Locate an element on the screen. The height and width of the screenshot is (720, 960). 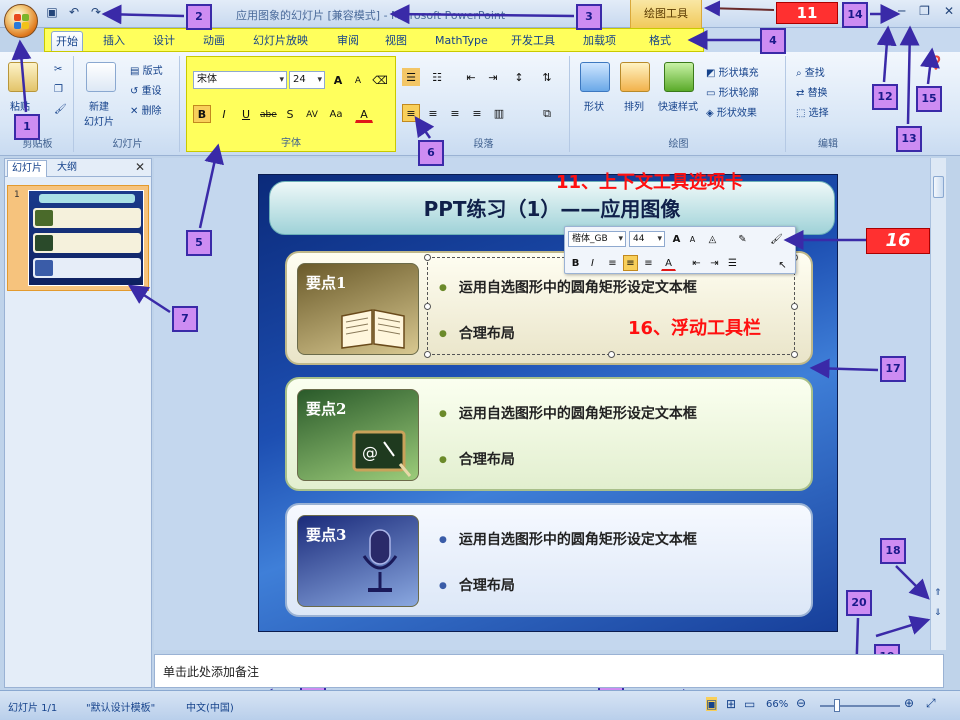
grow-font-button: A is located at coordinates (338, 80).